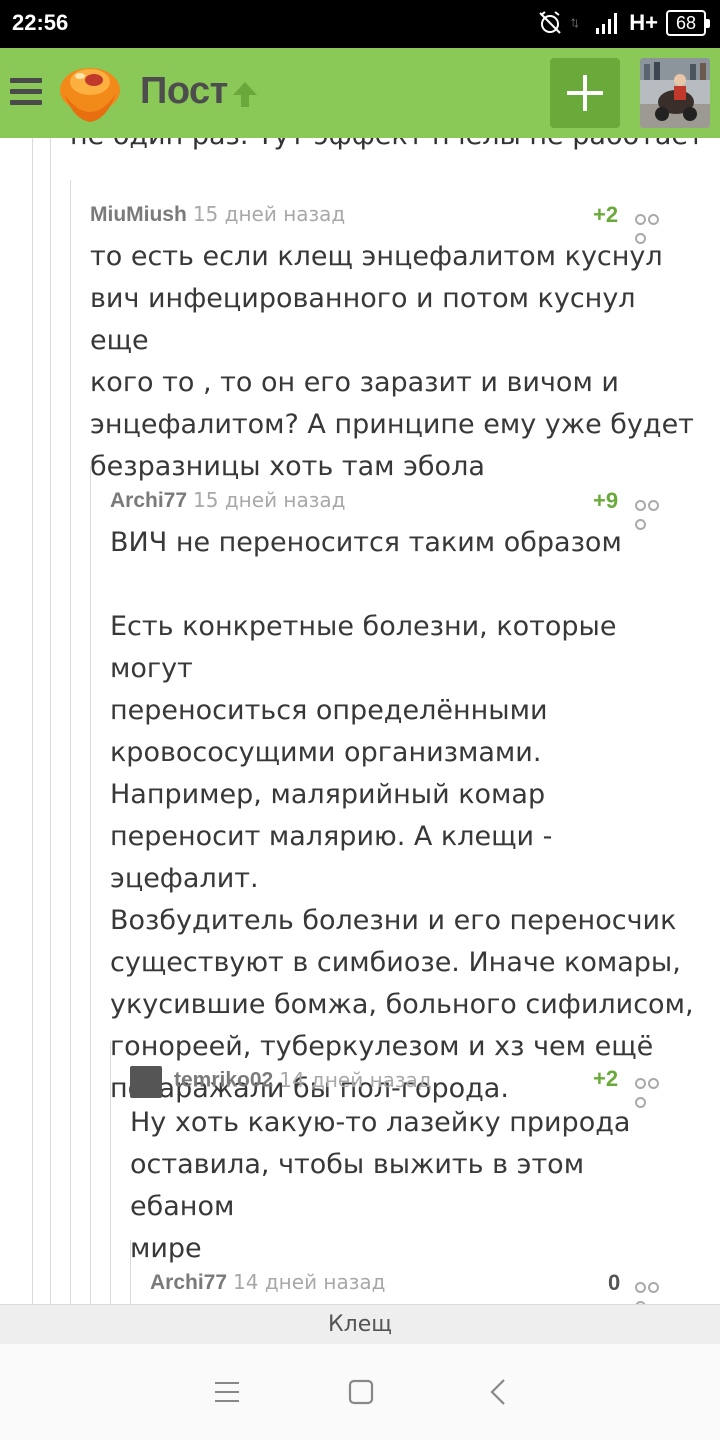 Image resolution: width=720 pixels, height=1440 pixels. I want to click on battery-indicator: 68, so click(688, 23).